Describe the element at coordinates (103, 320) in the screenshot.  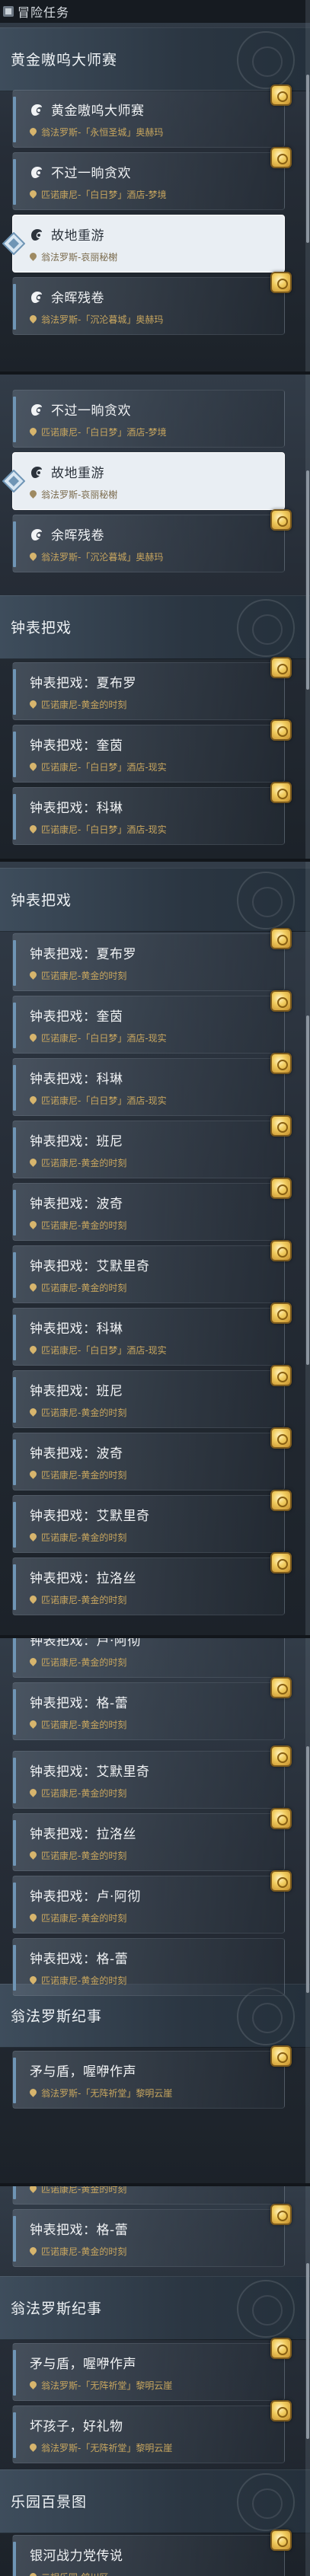
I see `quest-location-text: 翁法罗斯-「沉沦暮城」奥赫玛` at that location.